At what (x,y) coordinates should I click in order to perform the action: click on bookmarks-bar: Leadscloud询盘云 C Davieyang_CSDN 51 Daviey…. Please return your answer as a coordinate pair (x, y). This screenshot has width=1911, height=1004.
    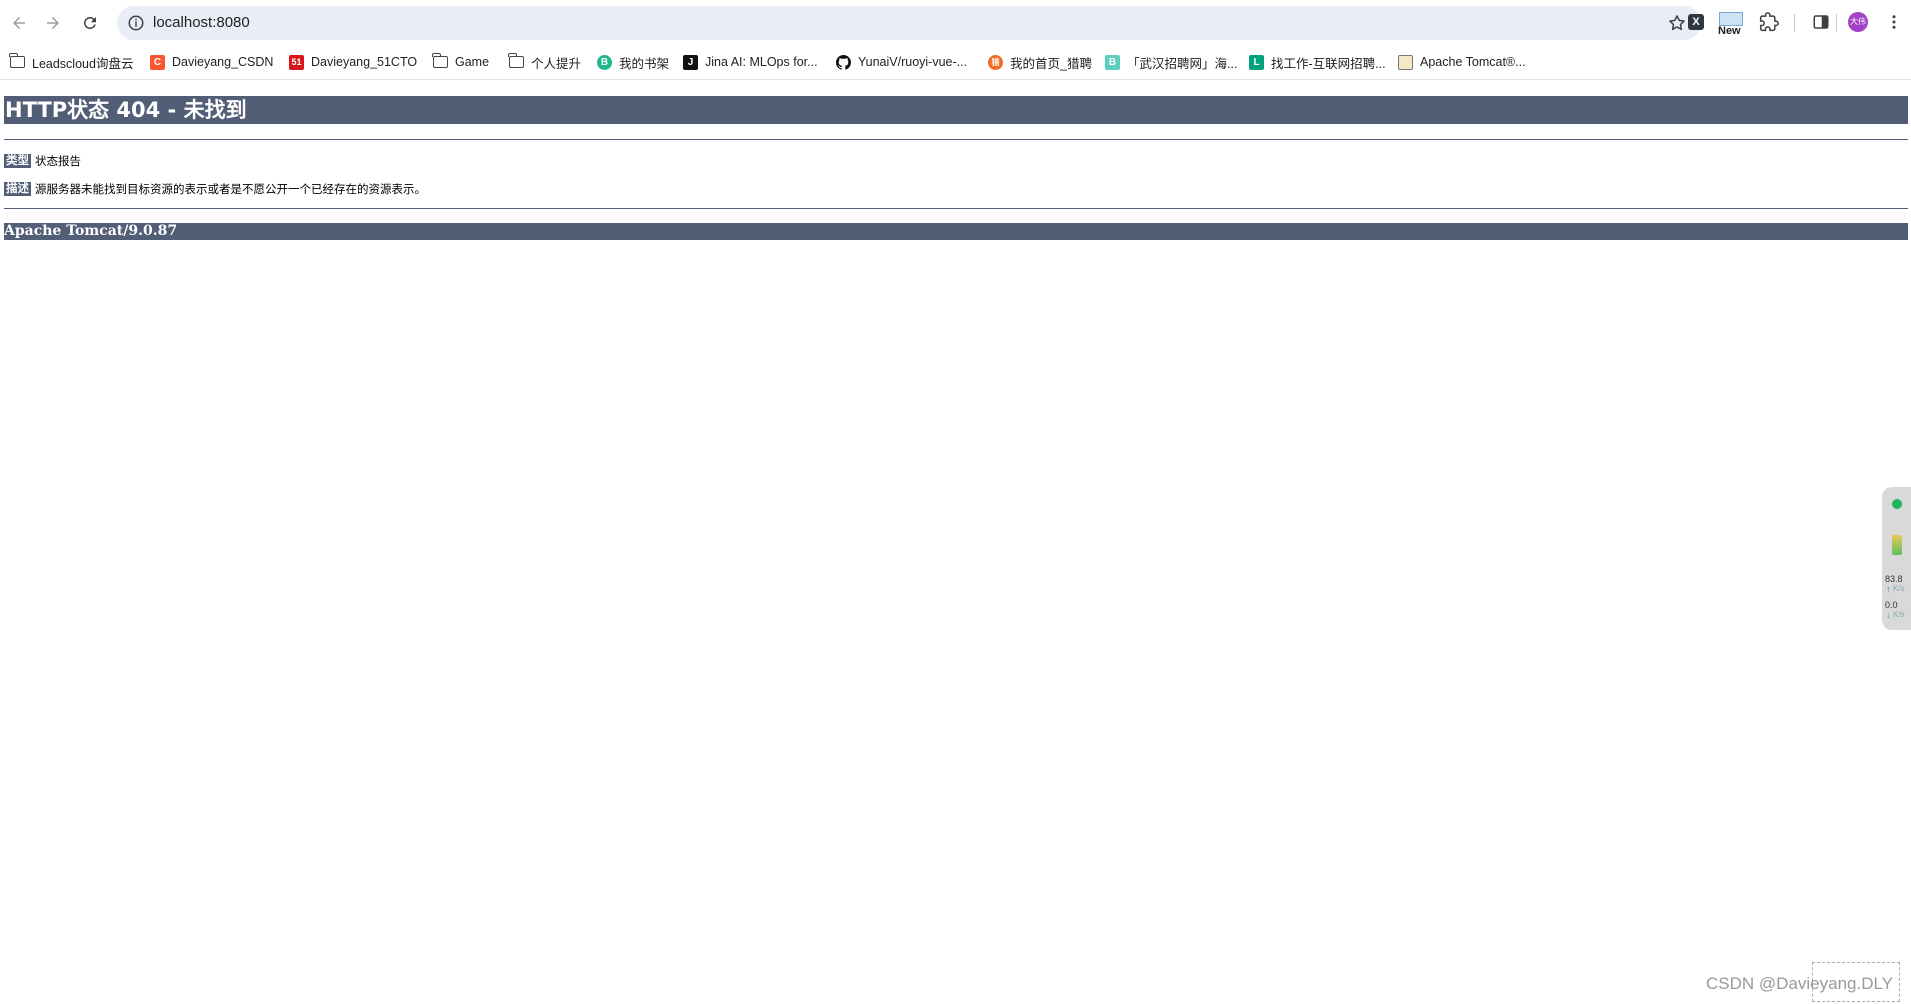
    Looking at the image, I should click on (955, 62).